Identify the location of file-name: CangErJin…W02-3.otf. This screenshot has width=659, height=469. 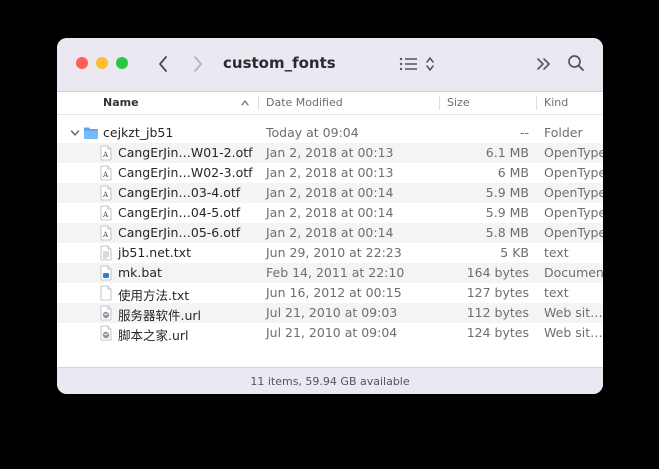
(185, 172).